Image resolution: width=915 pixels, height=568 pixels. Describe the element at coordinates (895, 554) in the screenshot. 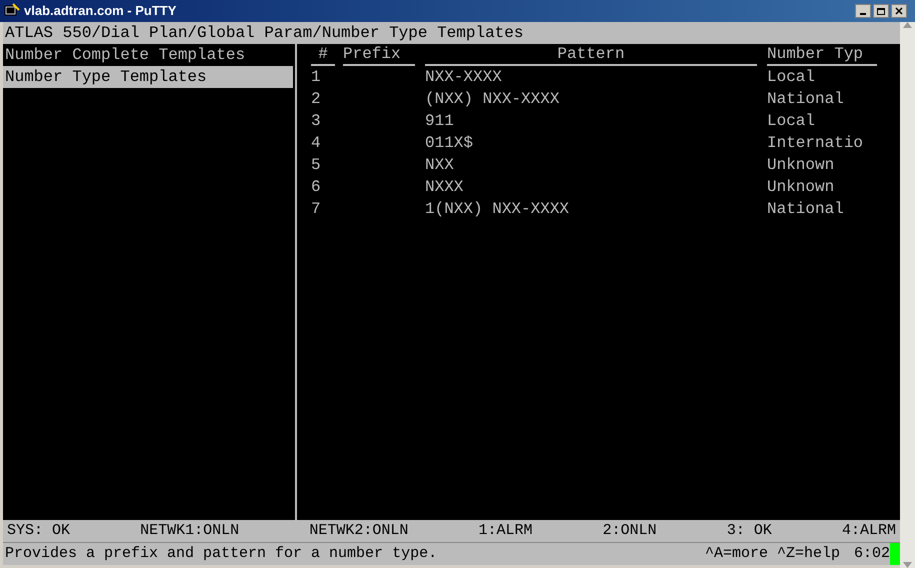

I see `cursor` at that location.